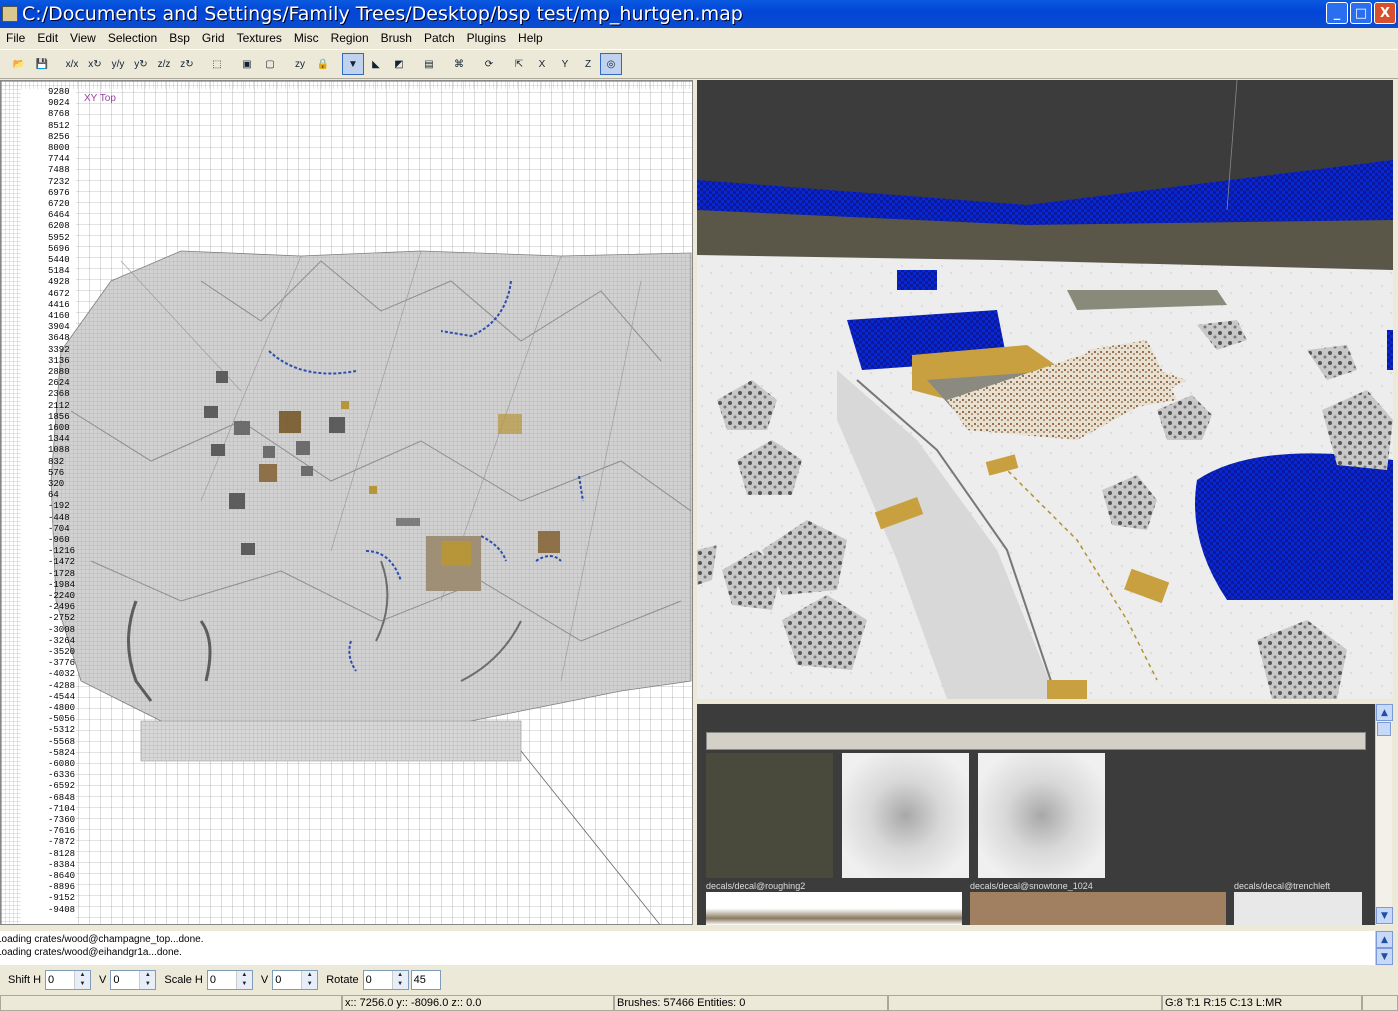  I want to click on menu-plugins: Plugins, so click(486, 38).